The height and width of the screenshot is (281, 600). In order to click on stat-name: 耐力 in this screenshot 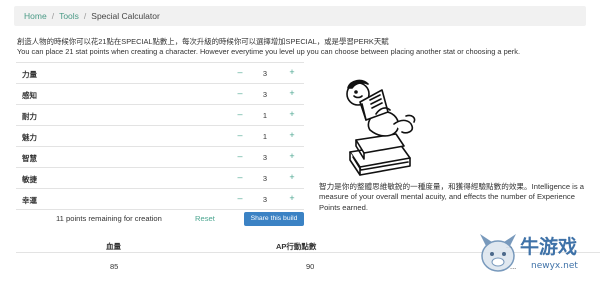, I will do `click(29, 116)`.